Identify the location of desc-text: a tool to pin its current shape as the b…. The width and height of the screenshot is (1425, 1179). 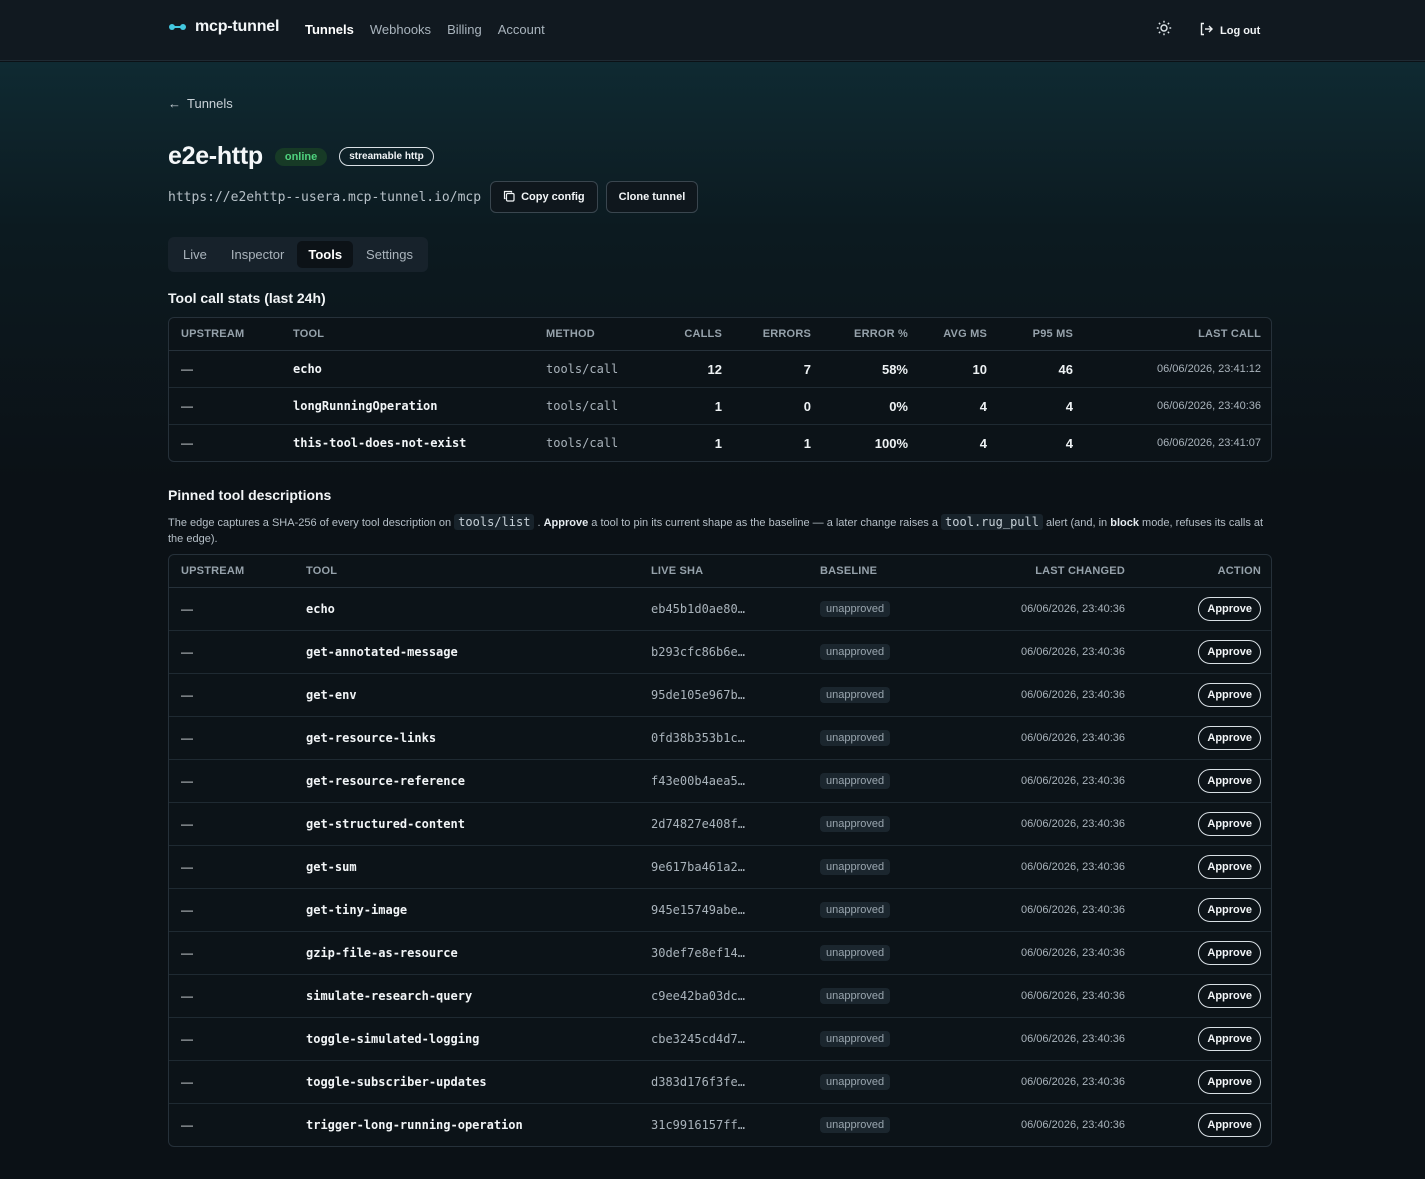
(765, 523).